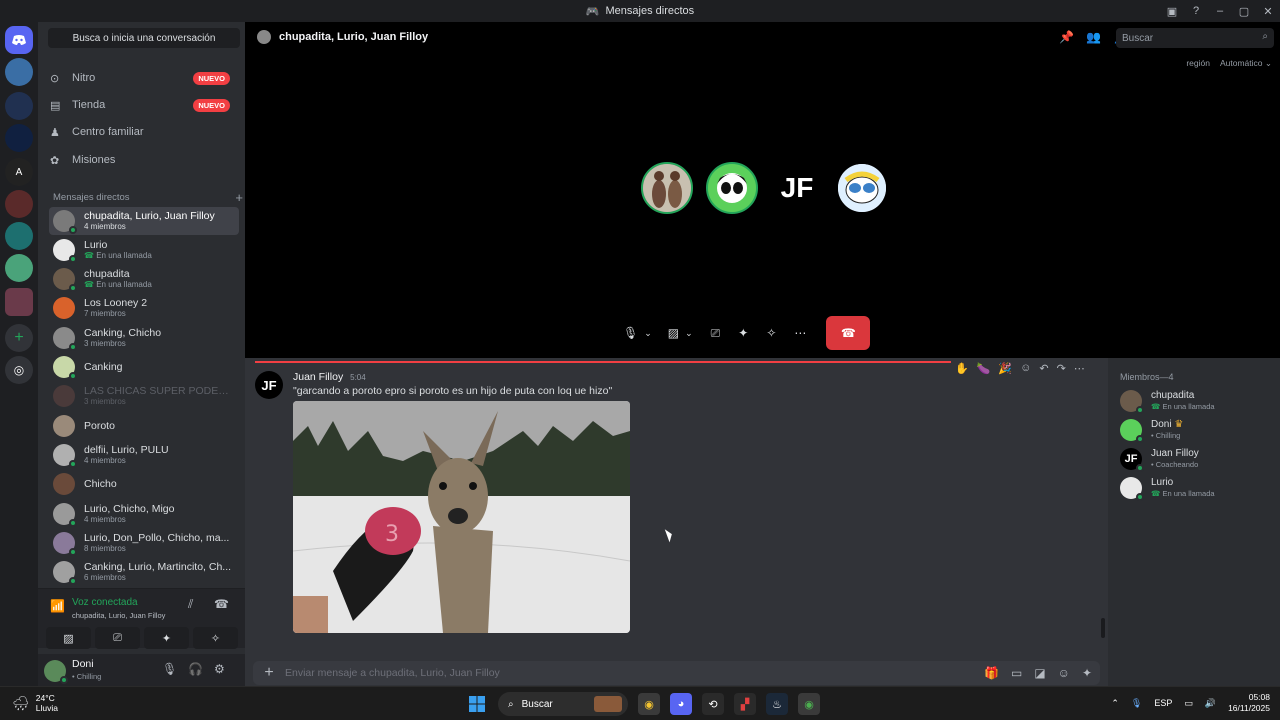 This screenshot has height=720, width=1280. Describe the element at coordinates (984, 368) in the screenshot. I see `reaction-eggplant-icon: 🍆` at that location.